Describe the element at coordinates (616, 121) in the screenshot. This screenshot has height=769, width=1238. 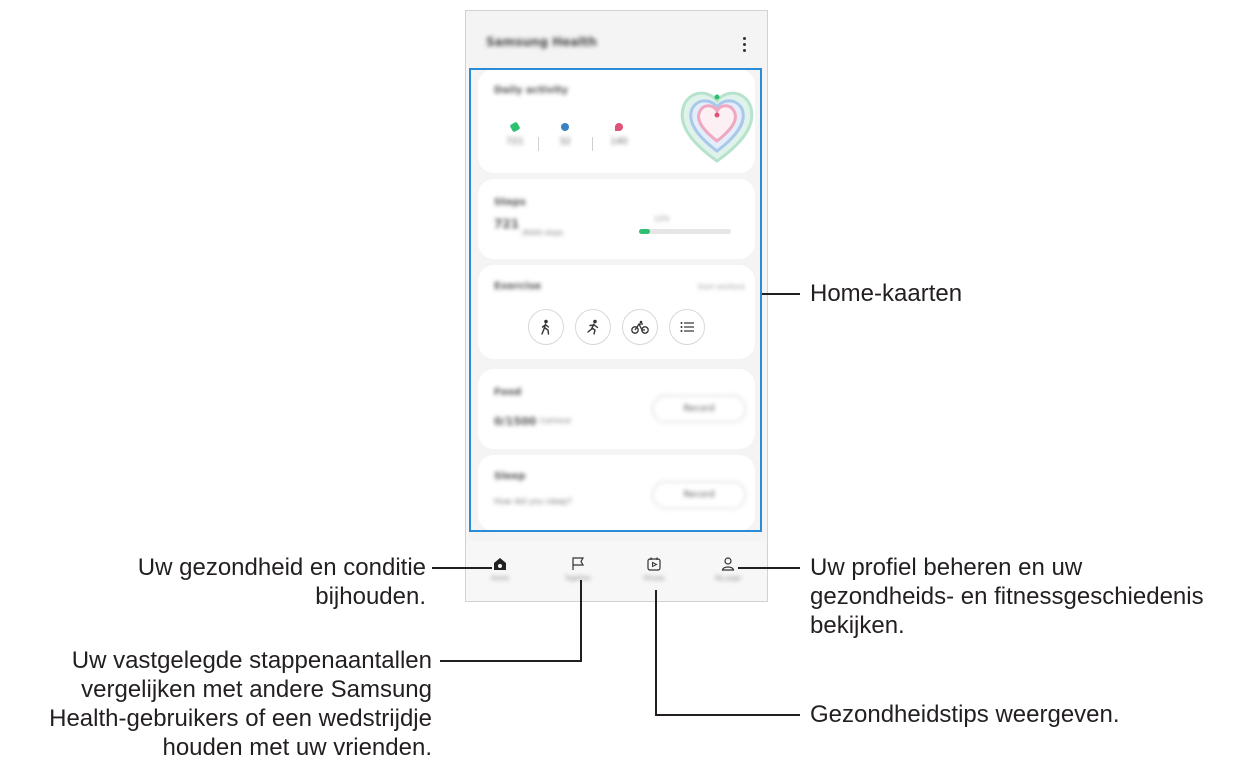
I see `daily-activity-card: Daily activity 721 32 140` at that location.